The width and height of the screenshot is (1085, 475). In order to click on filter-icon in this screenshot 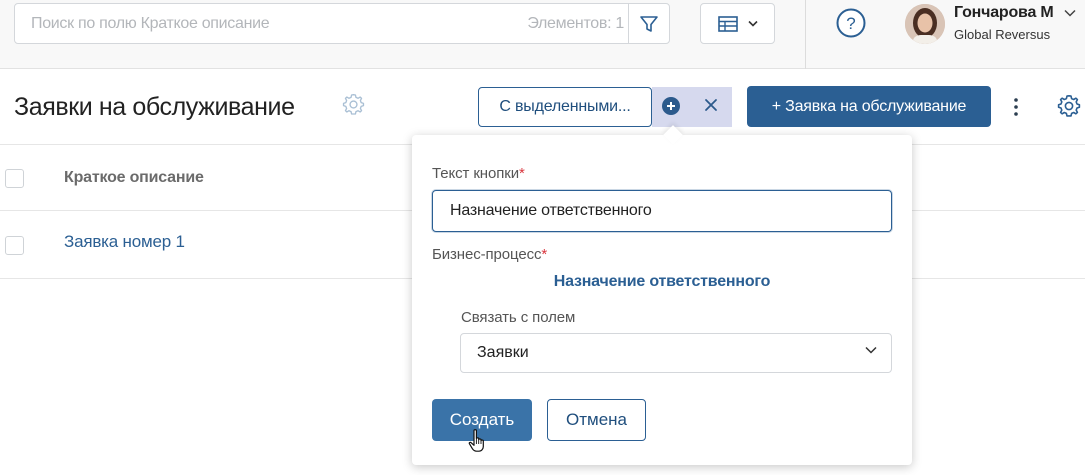, I will do `click(649, 23)`.